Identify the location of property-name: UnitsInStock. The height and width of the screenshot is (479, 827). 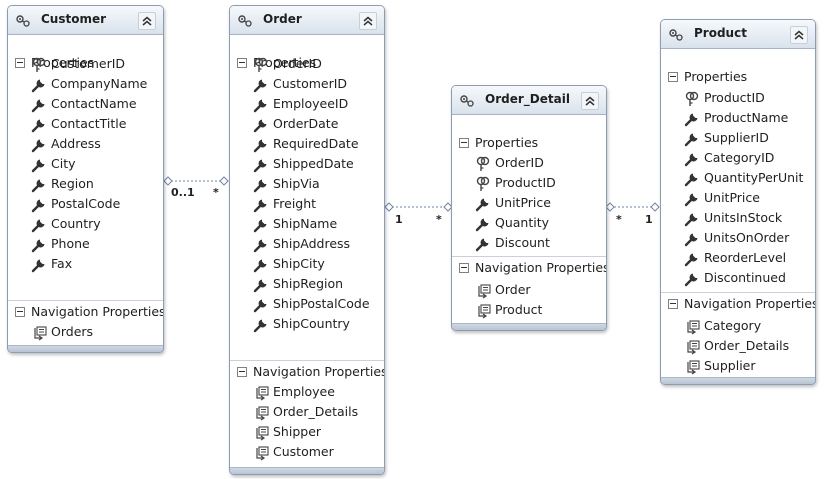
(743, 217).